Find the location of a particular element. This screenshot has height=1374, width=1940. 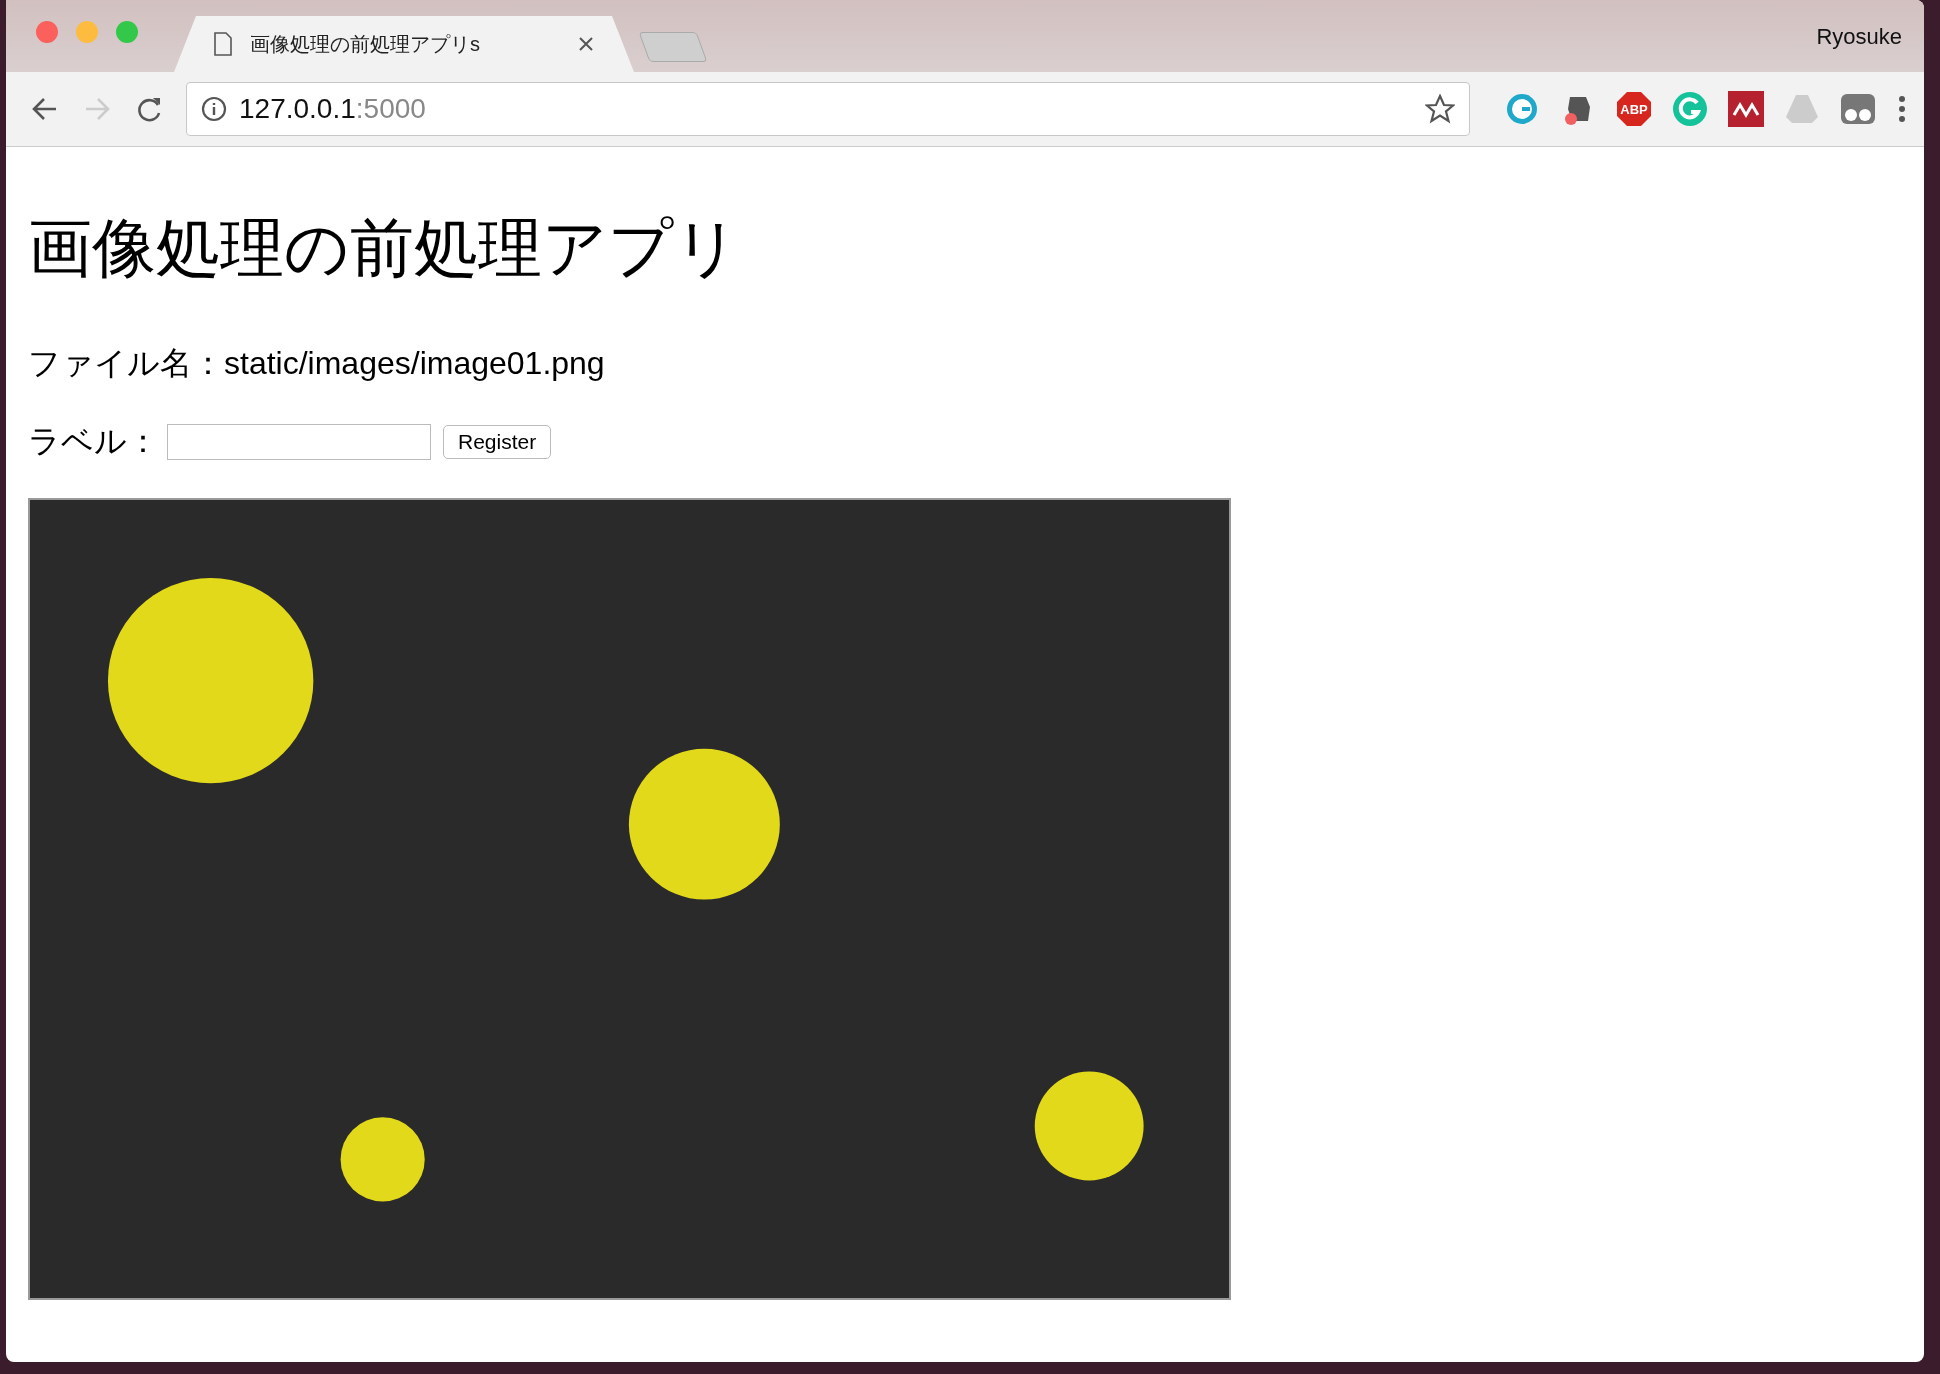

stop-sign-icon: ABP is located at coordinates (1634, 109).